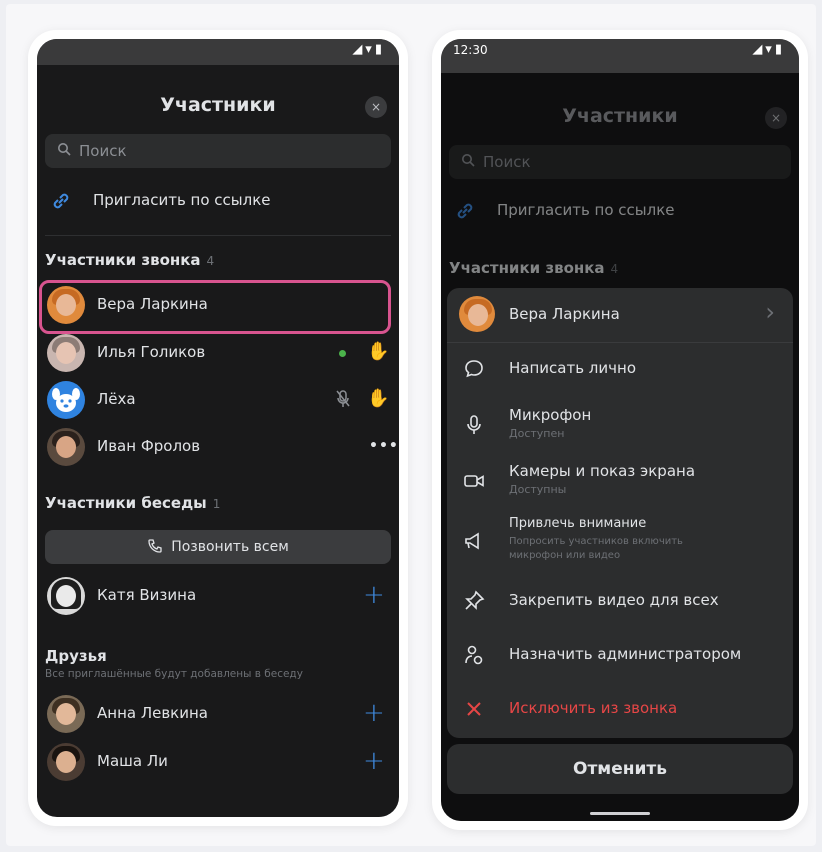  What do you see at coordinates (537, 433) in the screenshot?
I see `menu-item-sublabel: Доступен` at bounding box center [537, 433].